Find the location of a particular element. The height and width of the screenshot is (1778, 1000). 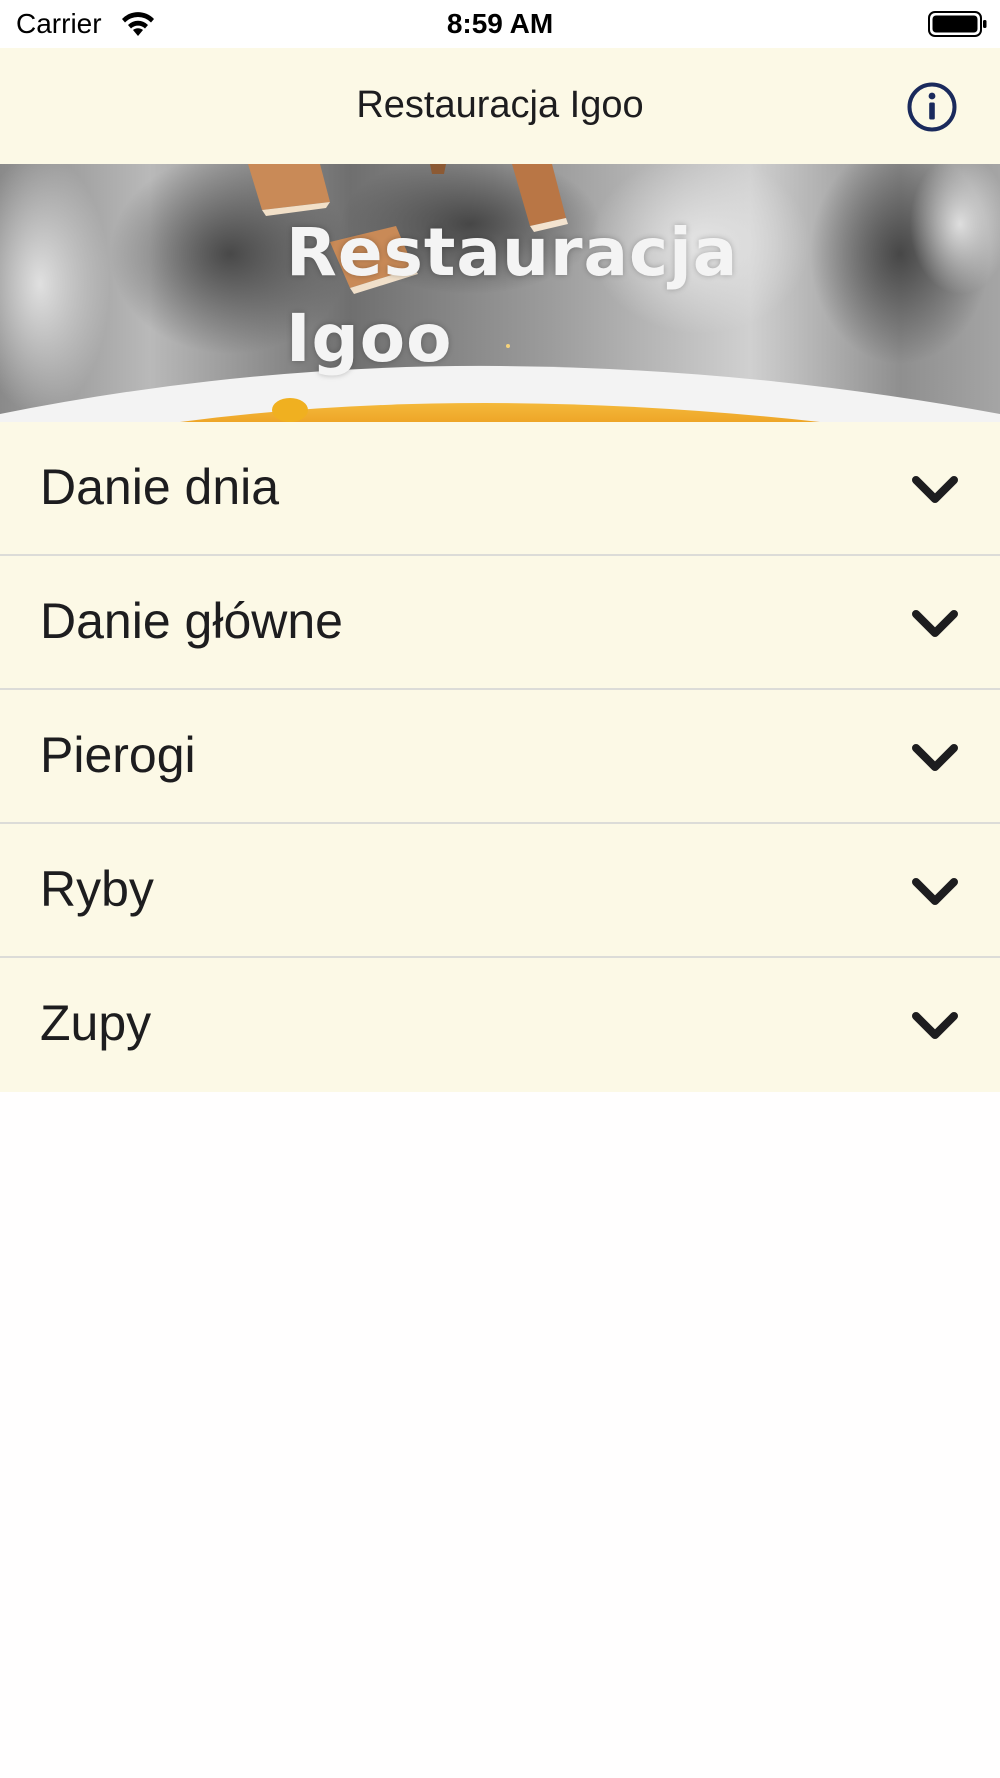

page-title: Restauracja Igoo is located at coordinates (500, 105).